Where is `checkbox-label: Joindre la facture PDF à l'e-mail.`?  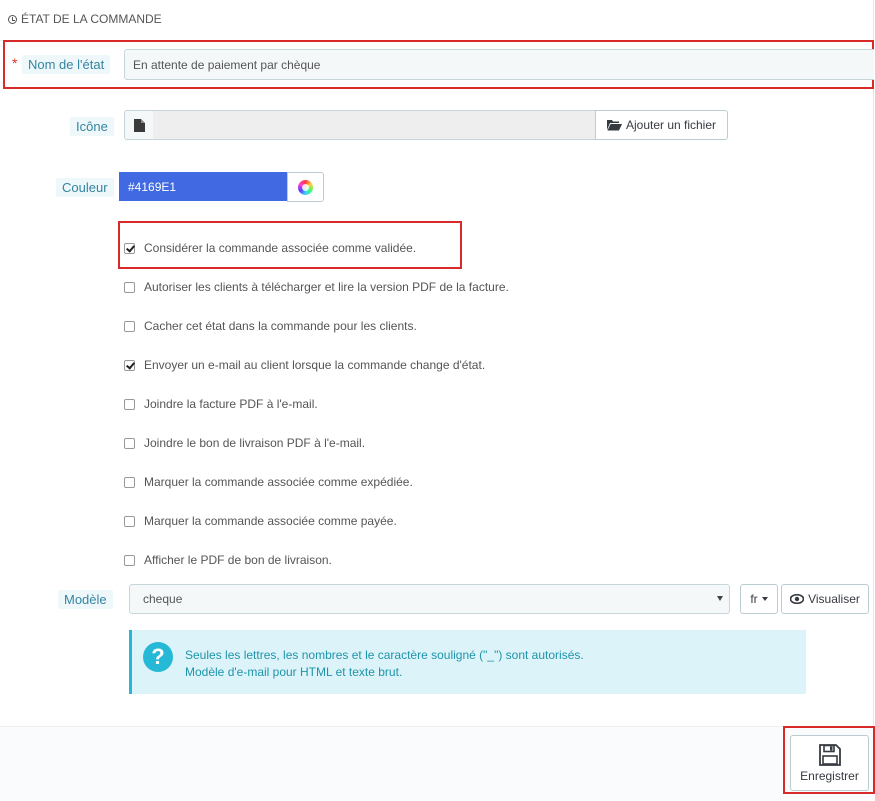
checkbox-label: Joindre la facture PDF à l'e-mail. is located at coordinates (231, 404).